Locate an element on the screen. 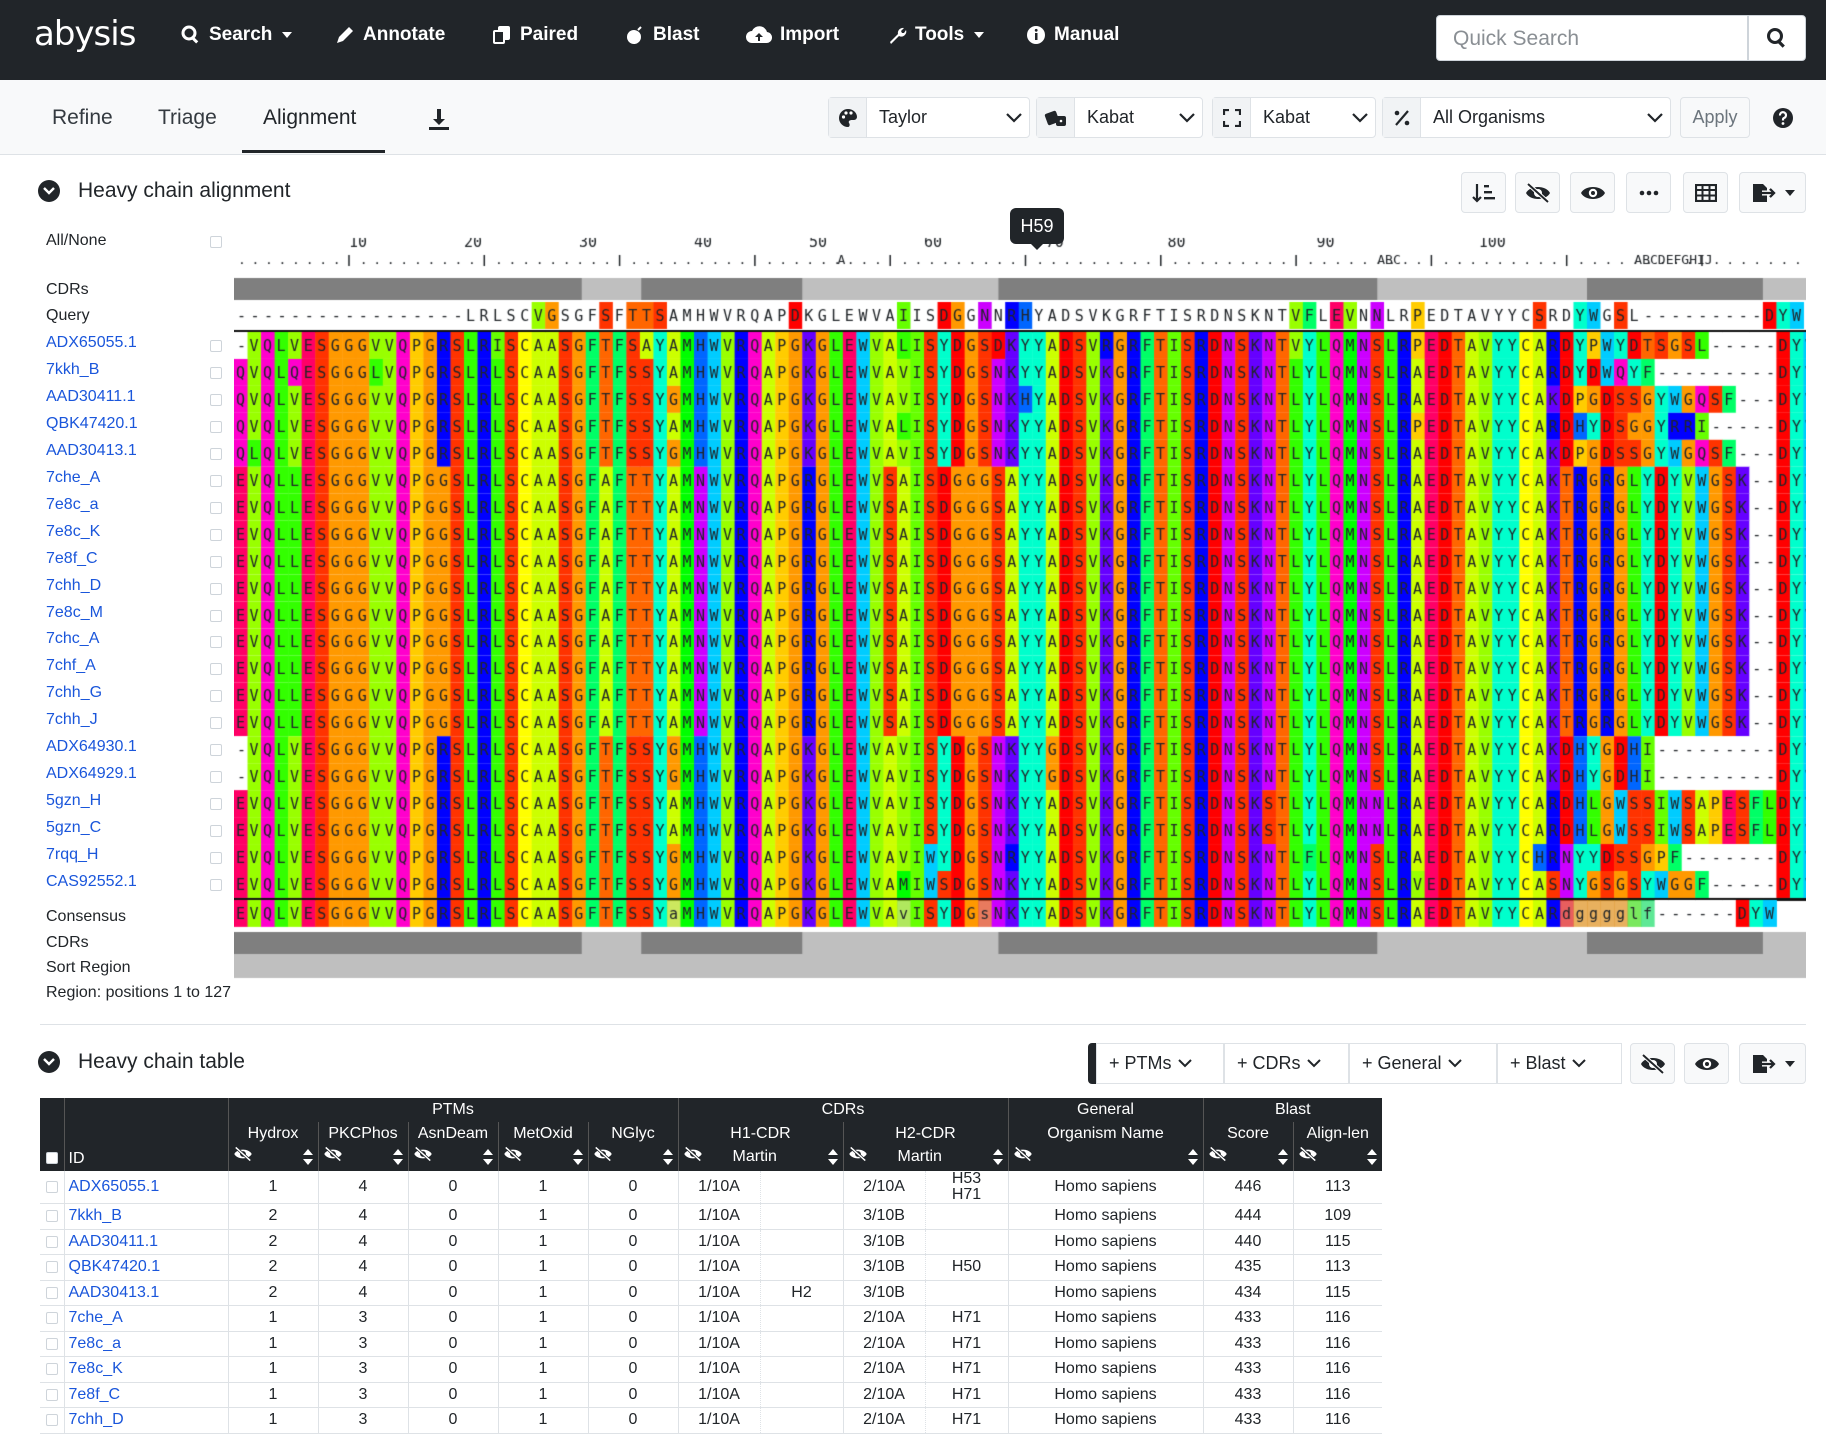 This screenshot has height=1434, width=1826. show-columns-button is located at coordinates (1706, 1063).